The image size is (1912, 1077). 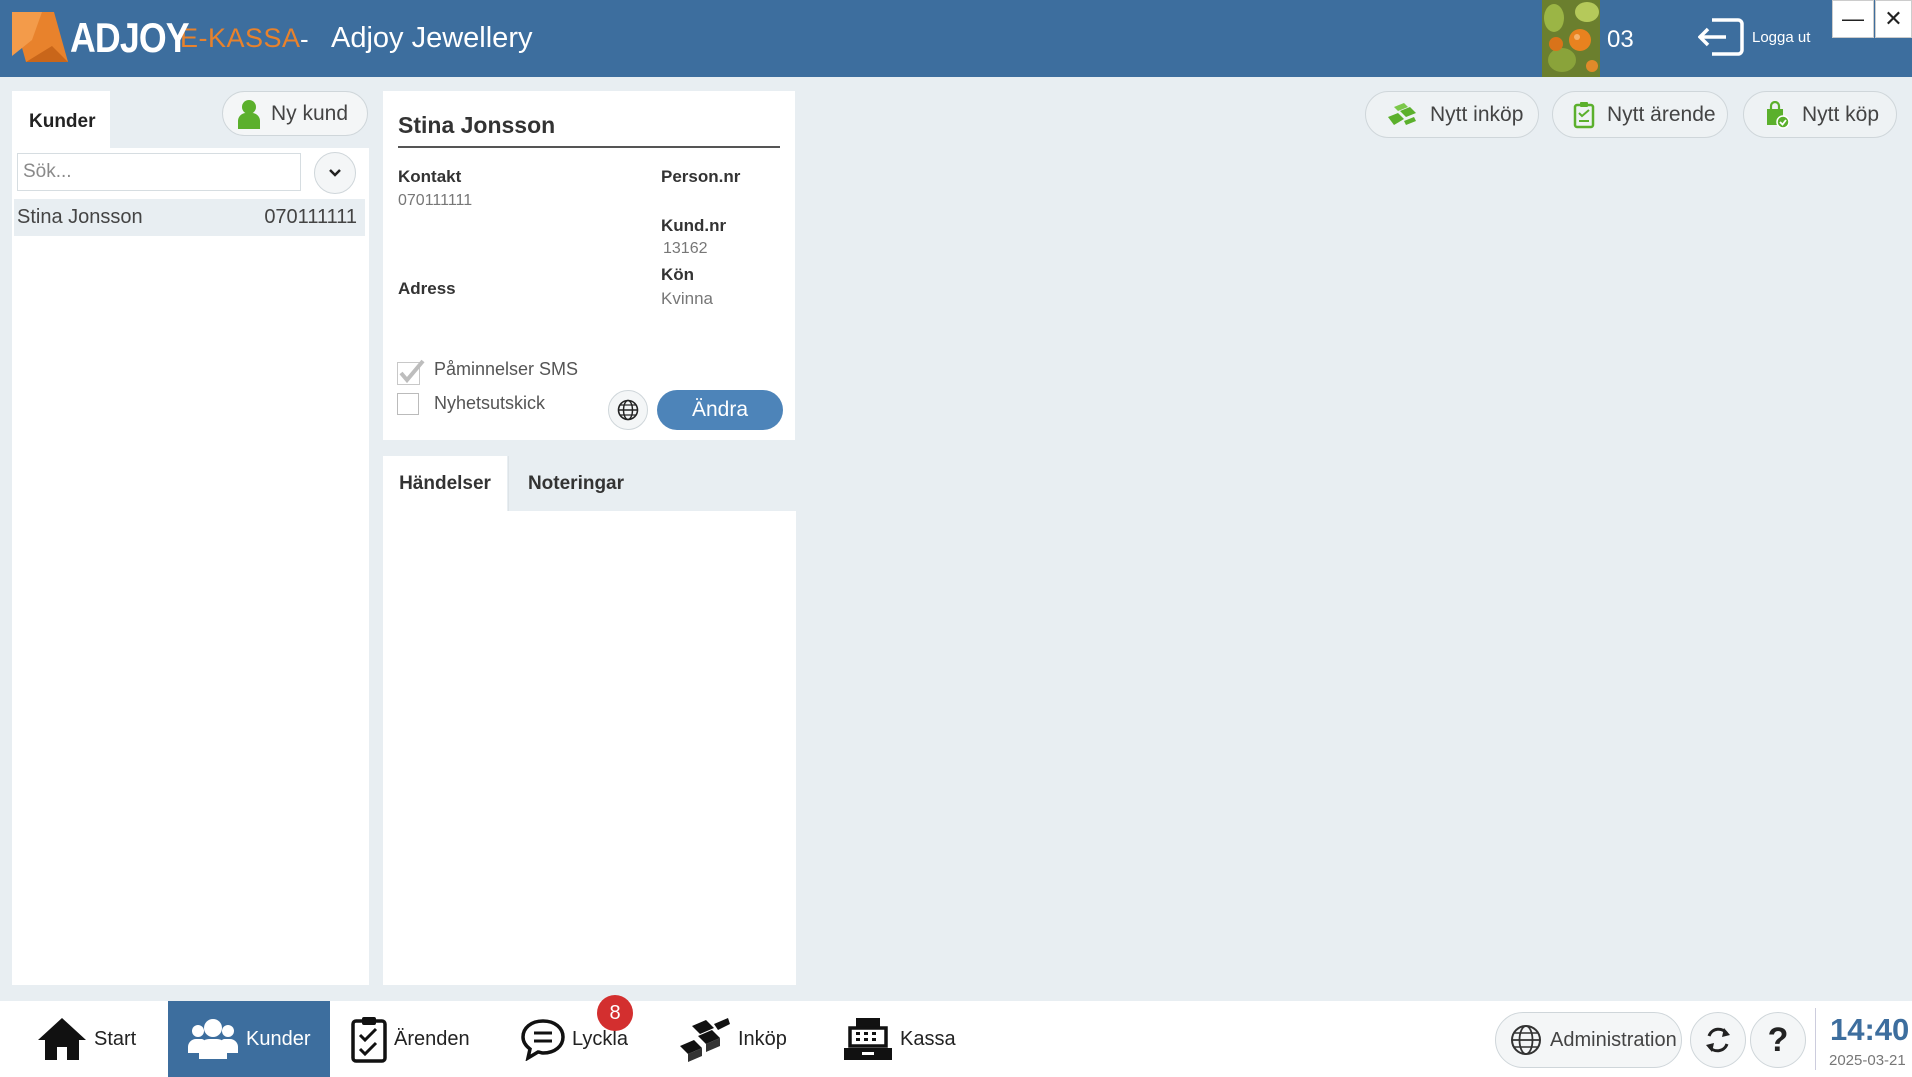 What do you see at coordinates (1613, 1039) in the screenshot?
I see `administration-label: Administration` at bounding box center [1613, 1039].